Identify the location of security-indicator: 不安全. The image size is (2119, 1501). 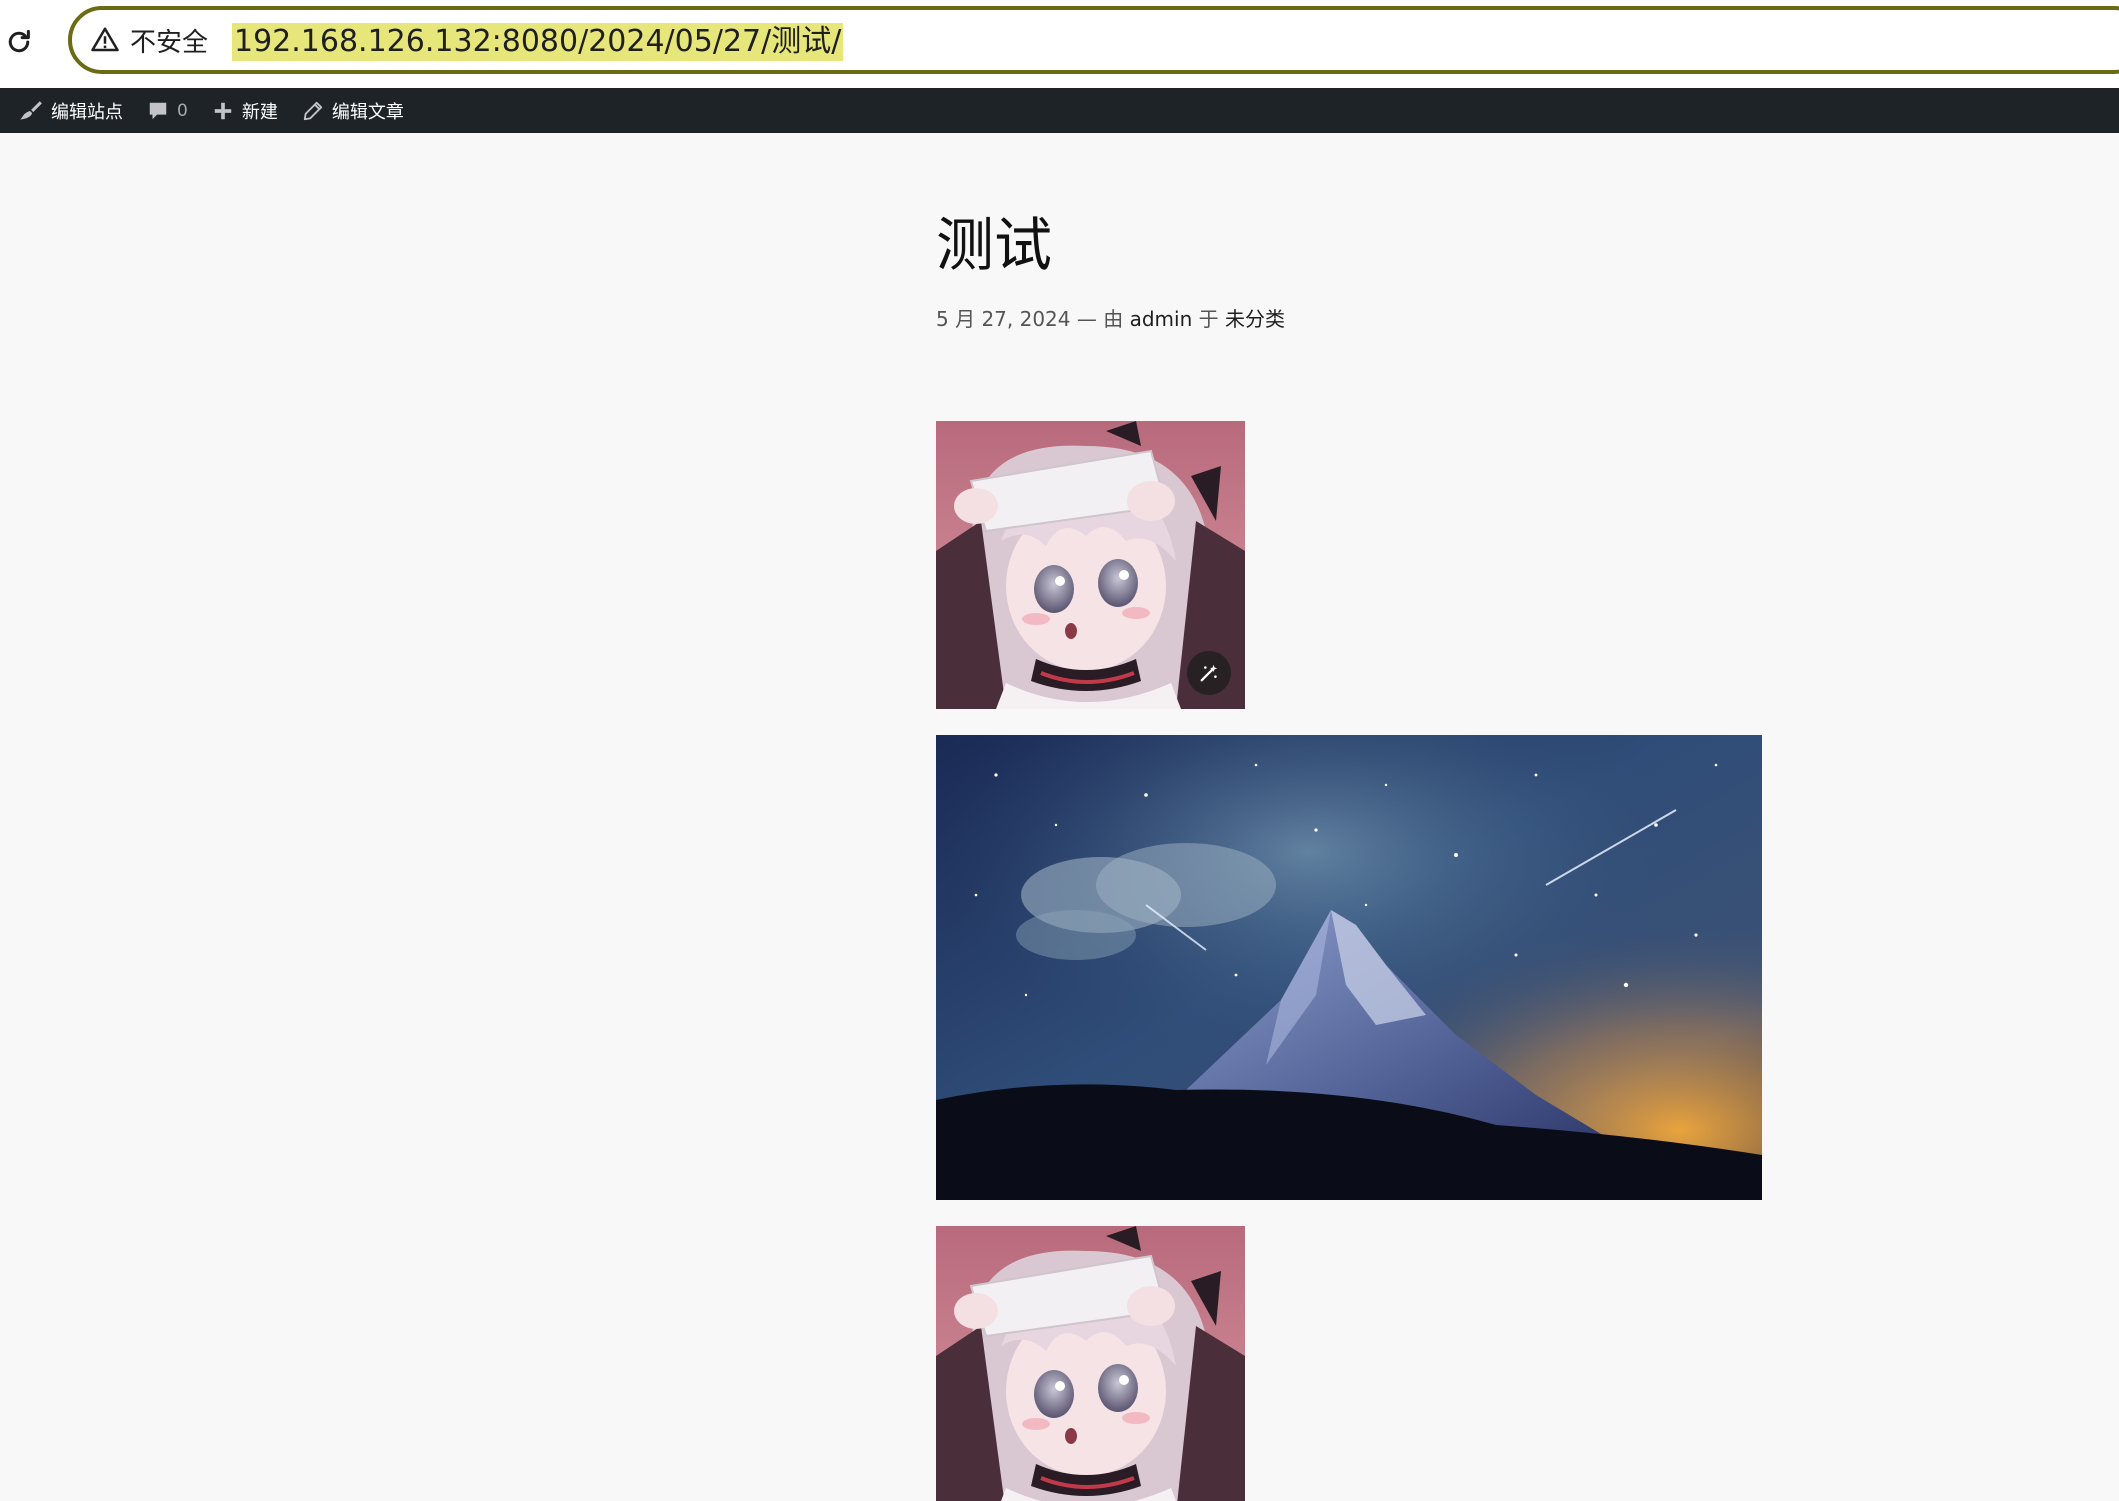
(149, 40).